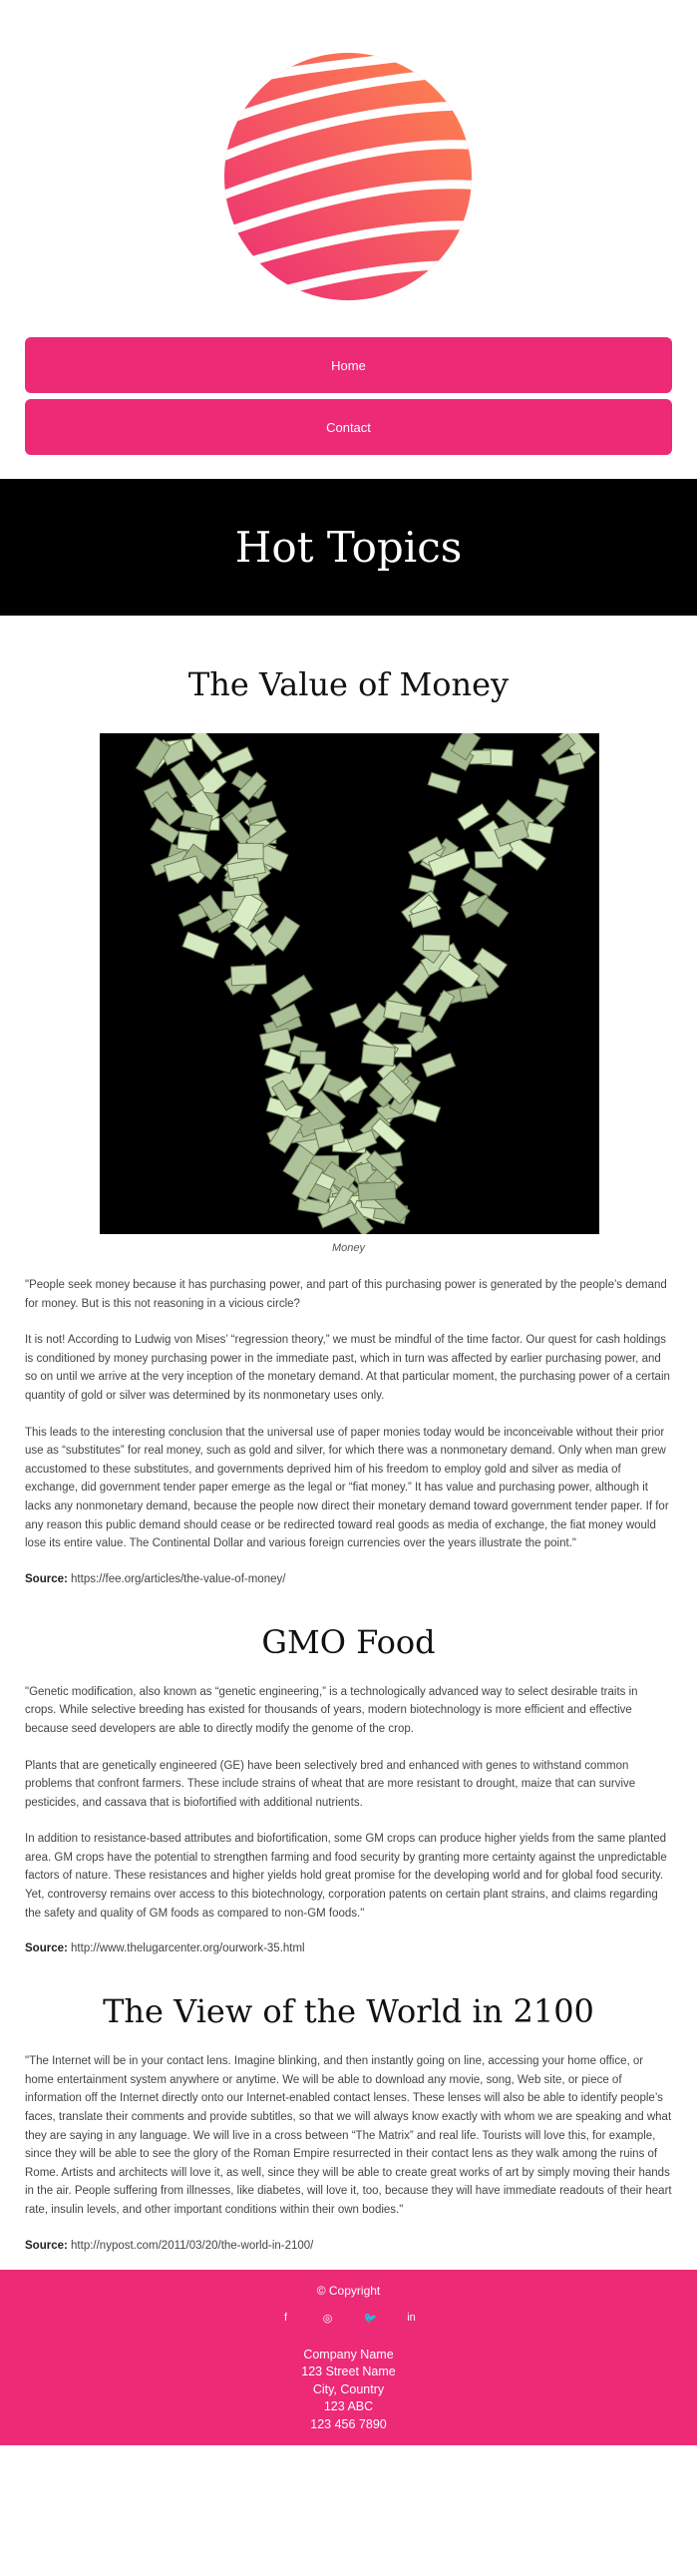 The image size is (697, 2576). I want to click on instagram-icon: ◎, so click(328, 2318).